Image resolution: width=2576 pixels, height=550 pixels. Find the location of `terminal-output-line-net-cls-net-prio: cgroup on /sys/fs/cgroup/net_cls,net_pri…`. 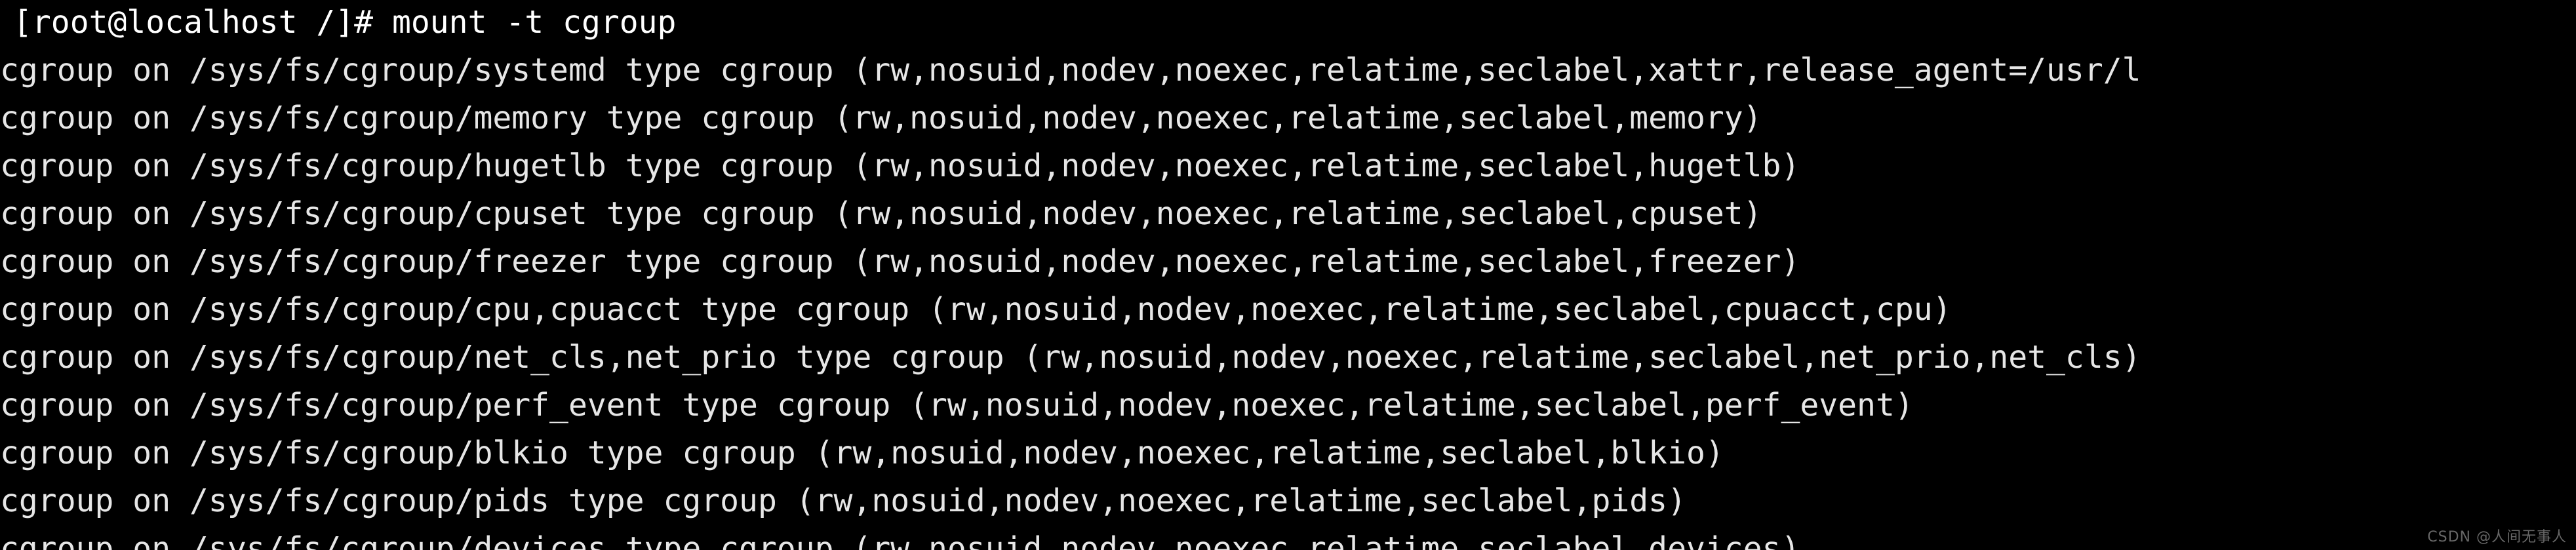

terminal-output-line-net-cls-net-prio: cgroup on /sys/fs/cgroup/net_cls,net_pri… is located at coordinates (1070, 358).